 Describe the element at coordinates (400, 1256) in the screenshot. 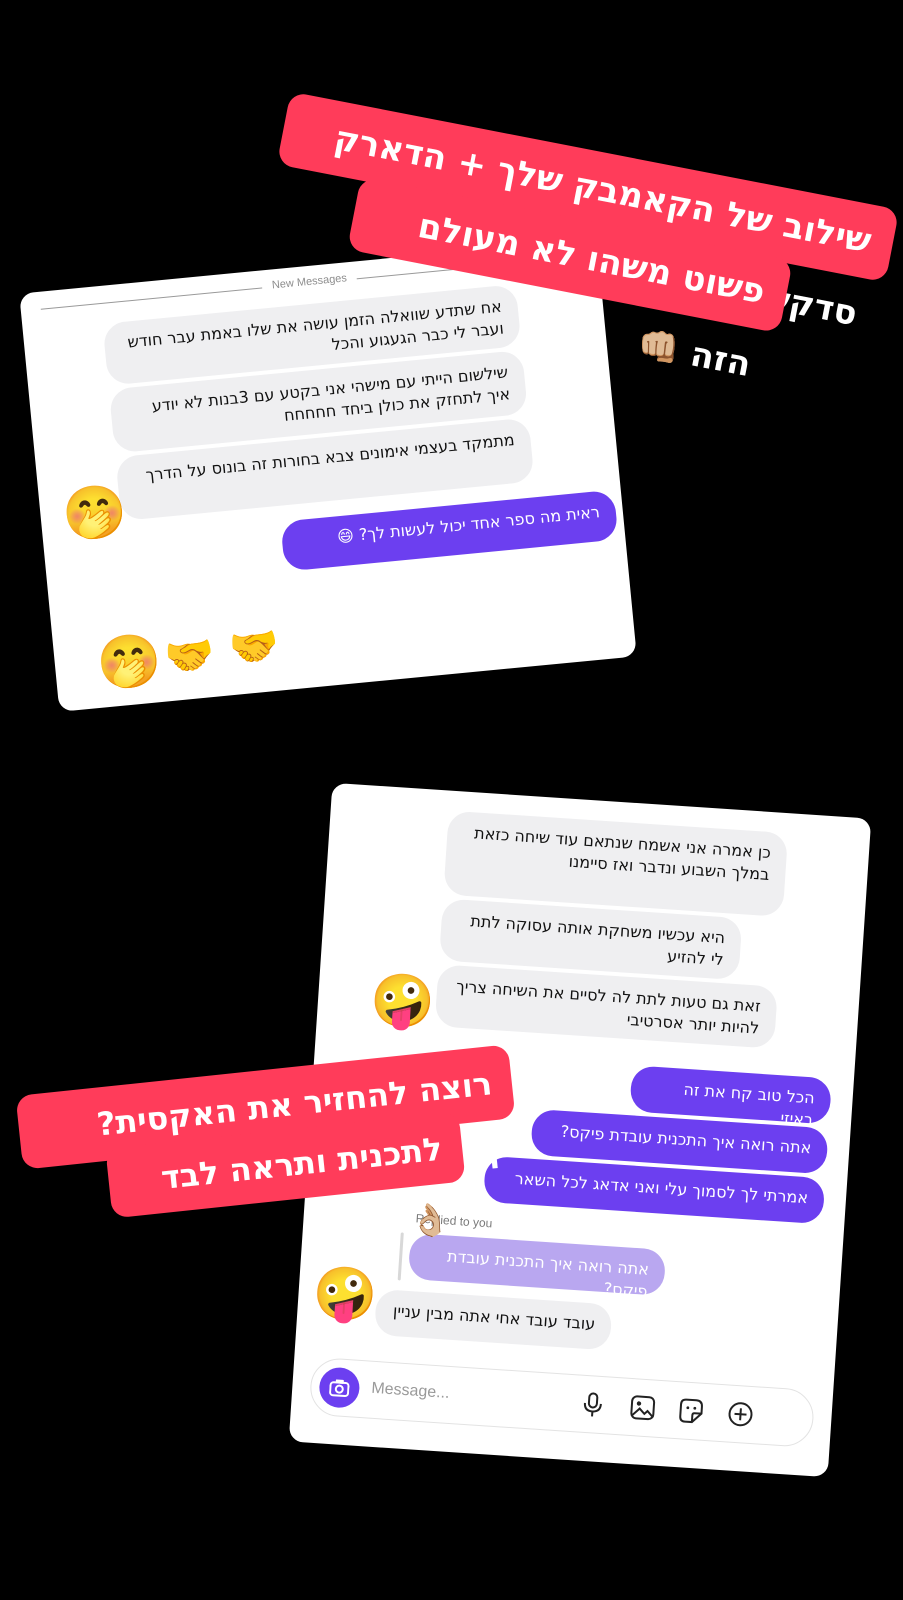

I see `reply-bar` at that location.